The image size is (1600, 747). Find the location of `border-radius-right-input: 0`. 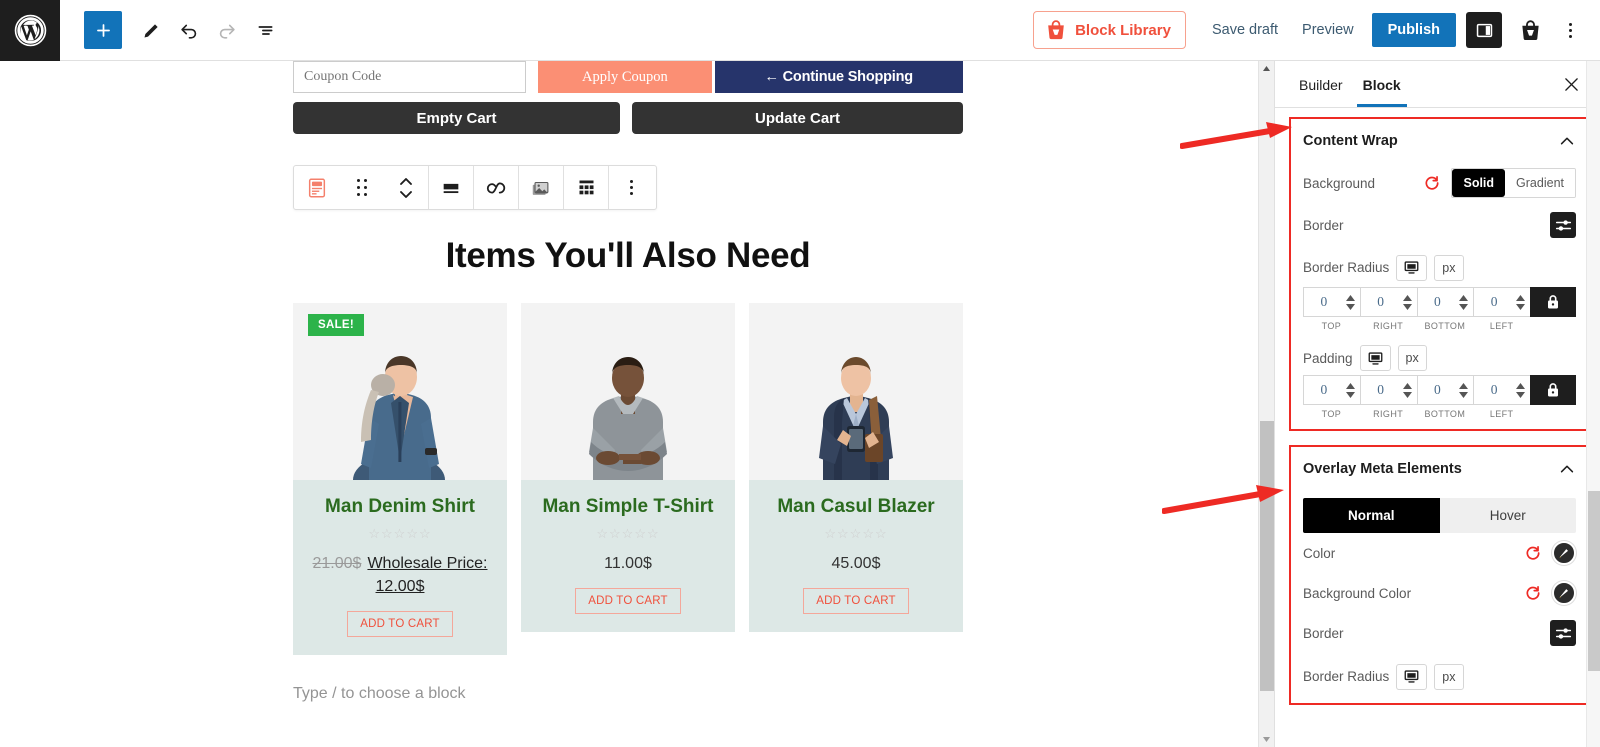

border-radius-right-input: 0 is located at coordinates (1388, 302).